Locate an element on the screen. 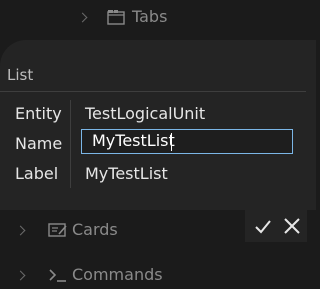 Image resolution: width=320 pixels, height=289 pixels. entity-value: TestLogicalUnit is located at coordinates (145, 113).